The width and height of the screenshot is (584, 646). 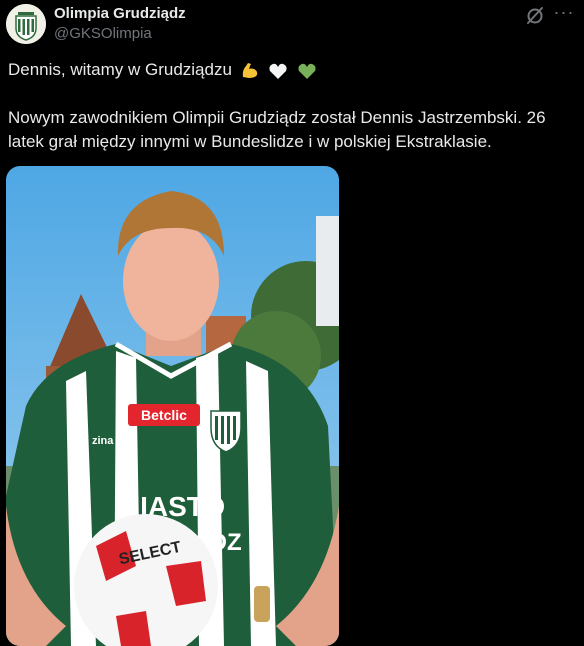 I want to click on author-avatar, so click(x=26, y=24).